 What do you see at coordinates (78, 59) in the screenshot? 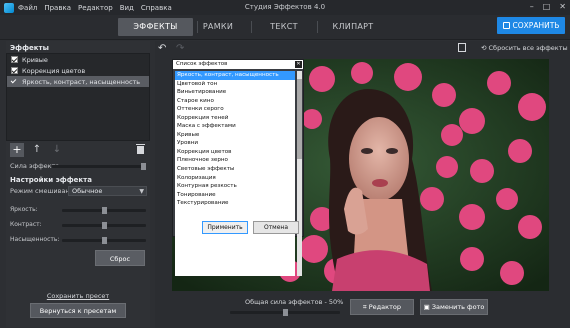
I see `effect-item-curves: Кривые` at bounding box center [78, 59].